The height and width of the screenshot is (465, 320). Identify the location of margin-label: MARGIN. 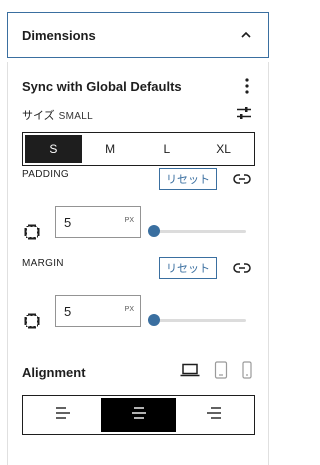
(43, 263).